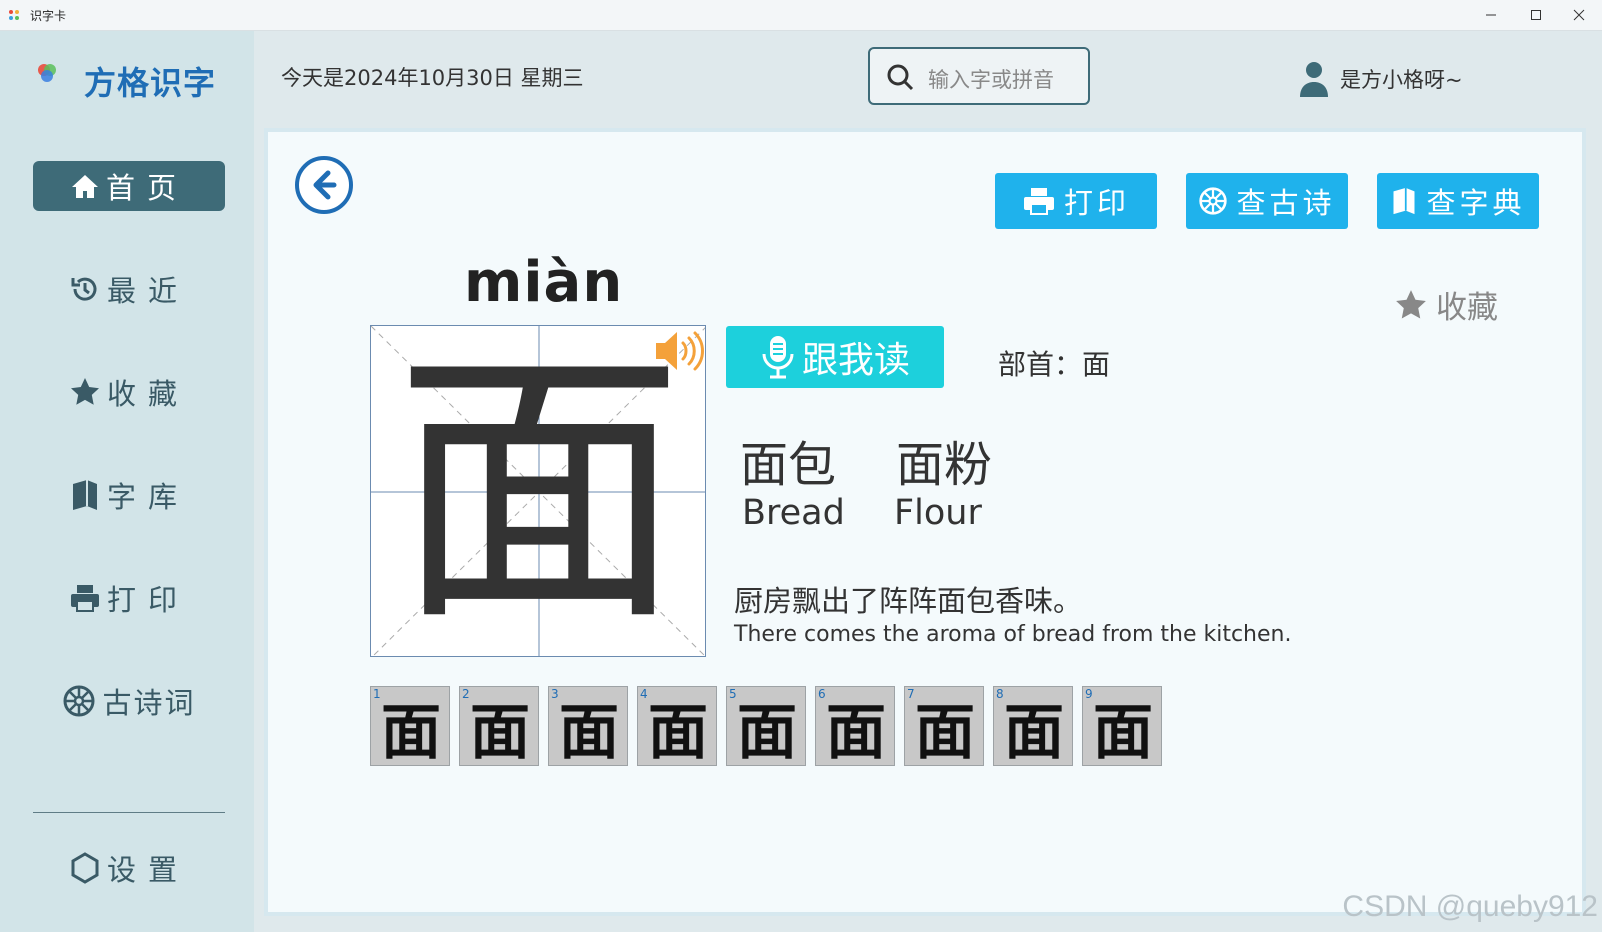 The height and width of the screenshot is (932, 1602). What do you see at coordinates (778, 357) in the screenshot?
I see `microphone-icon` at bounding box center [778, 357].